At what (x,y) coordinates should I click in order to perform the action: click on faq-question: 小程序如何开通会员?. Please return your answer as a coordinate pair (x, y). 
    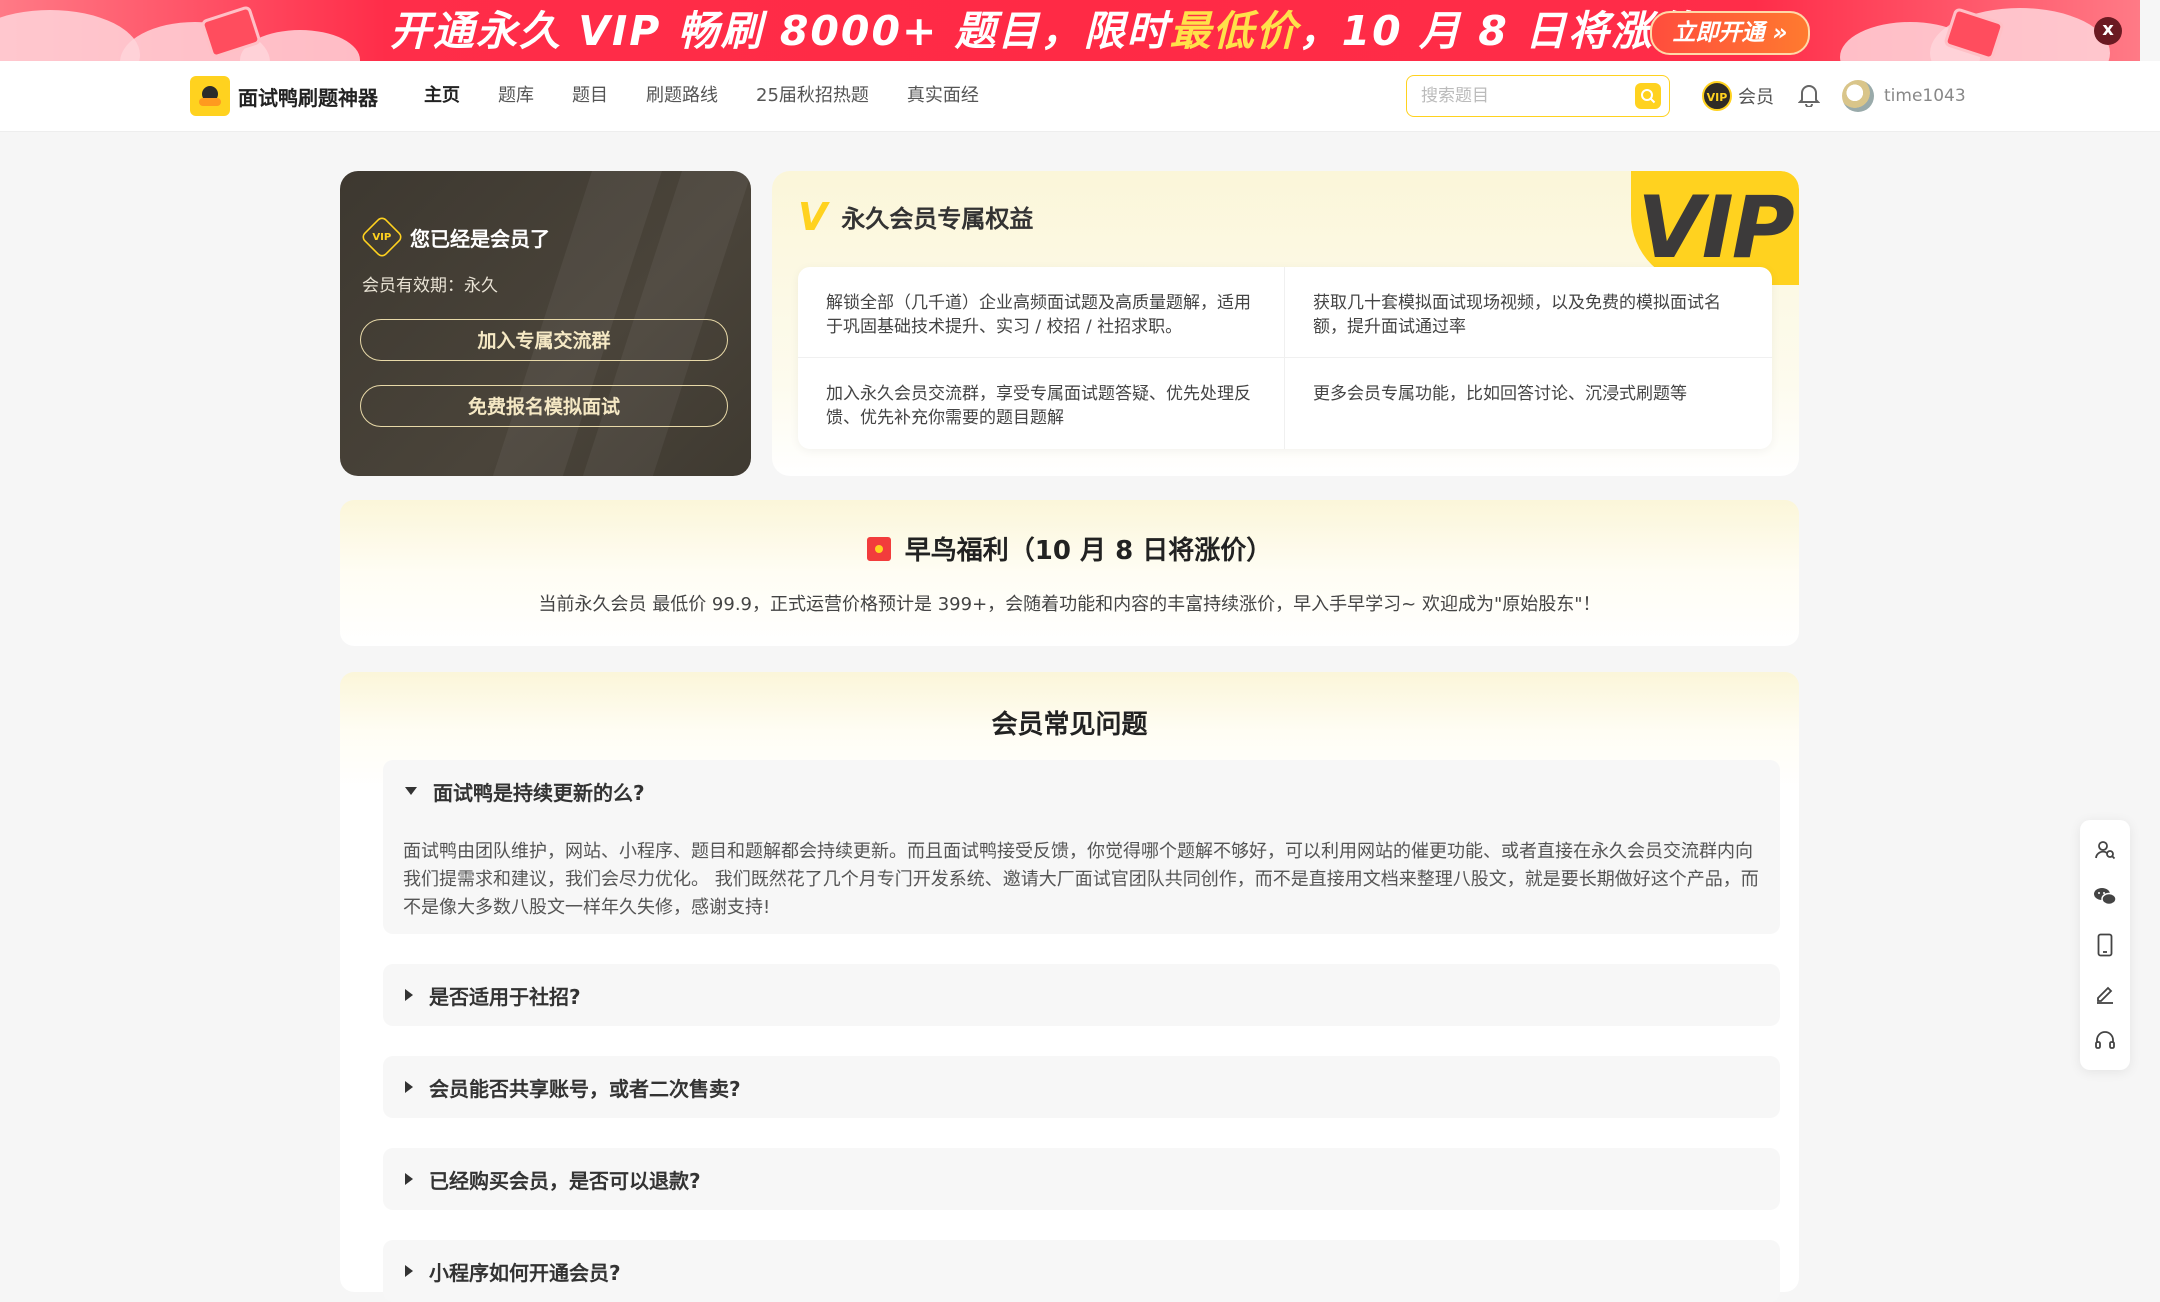
    Looking at the image, I should click on (513, 1271).